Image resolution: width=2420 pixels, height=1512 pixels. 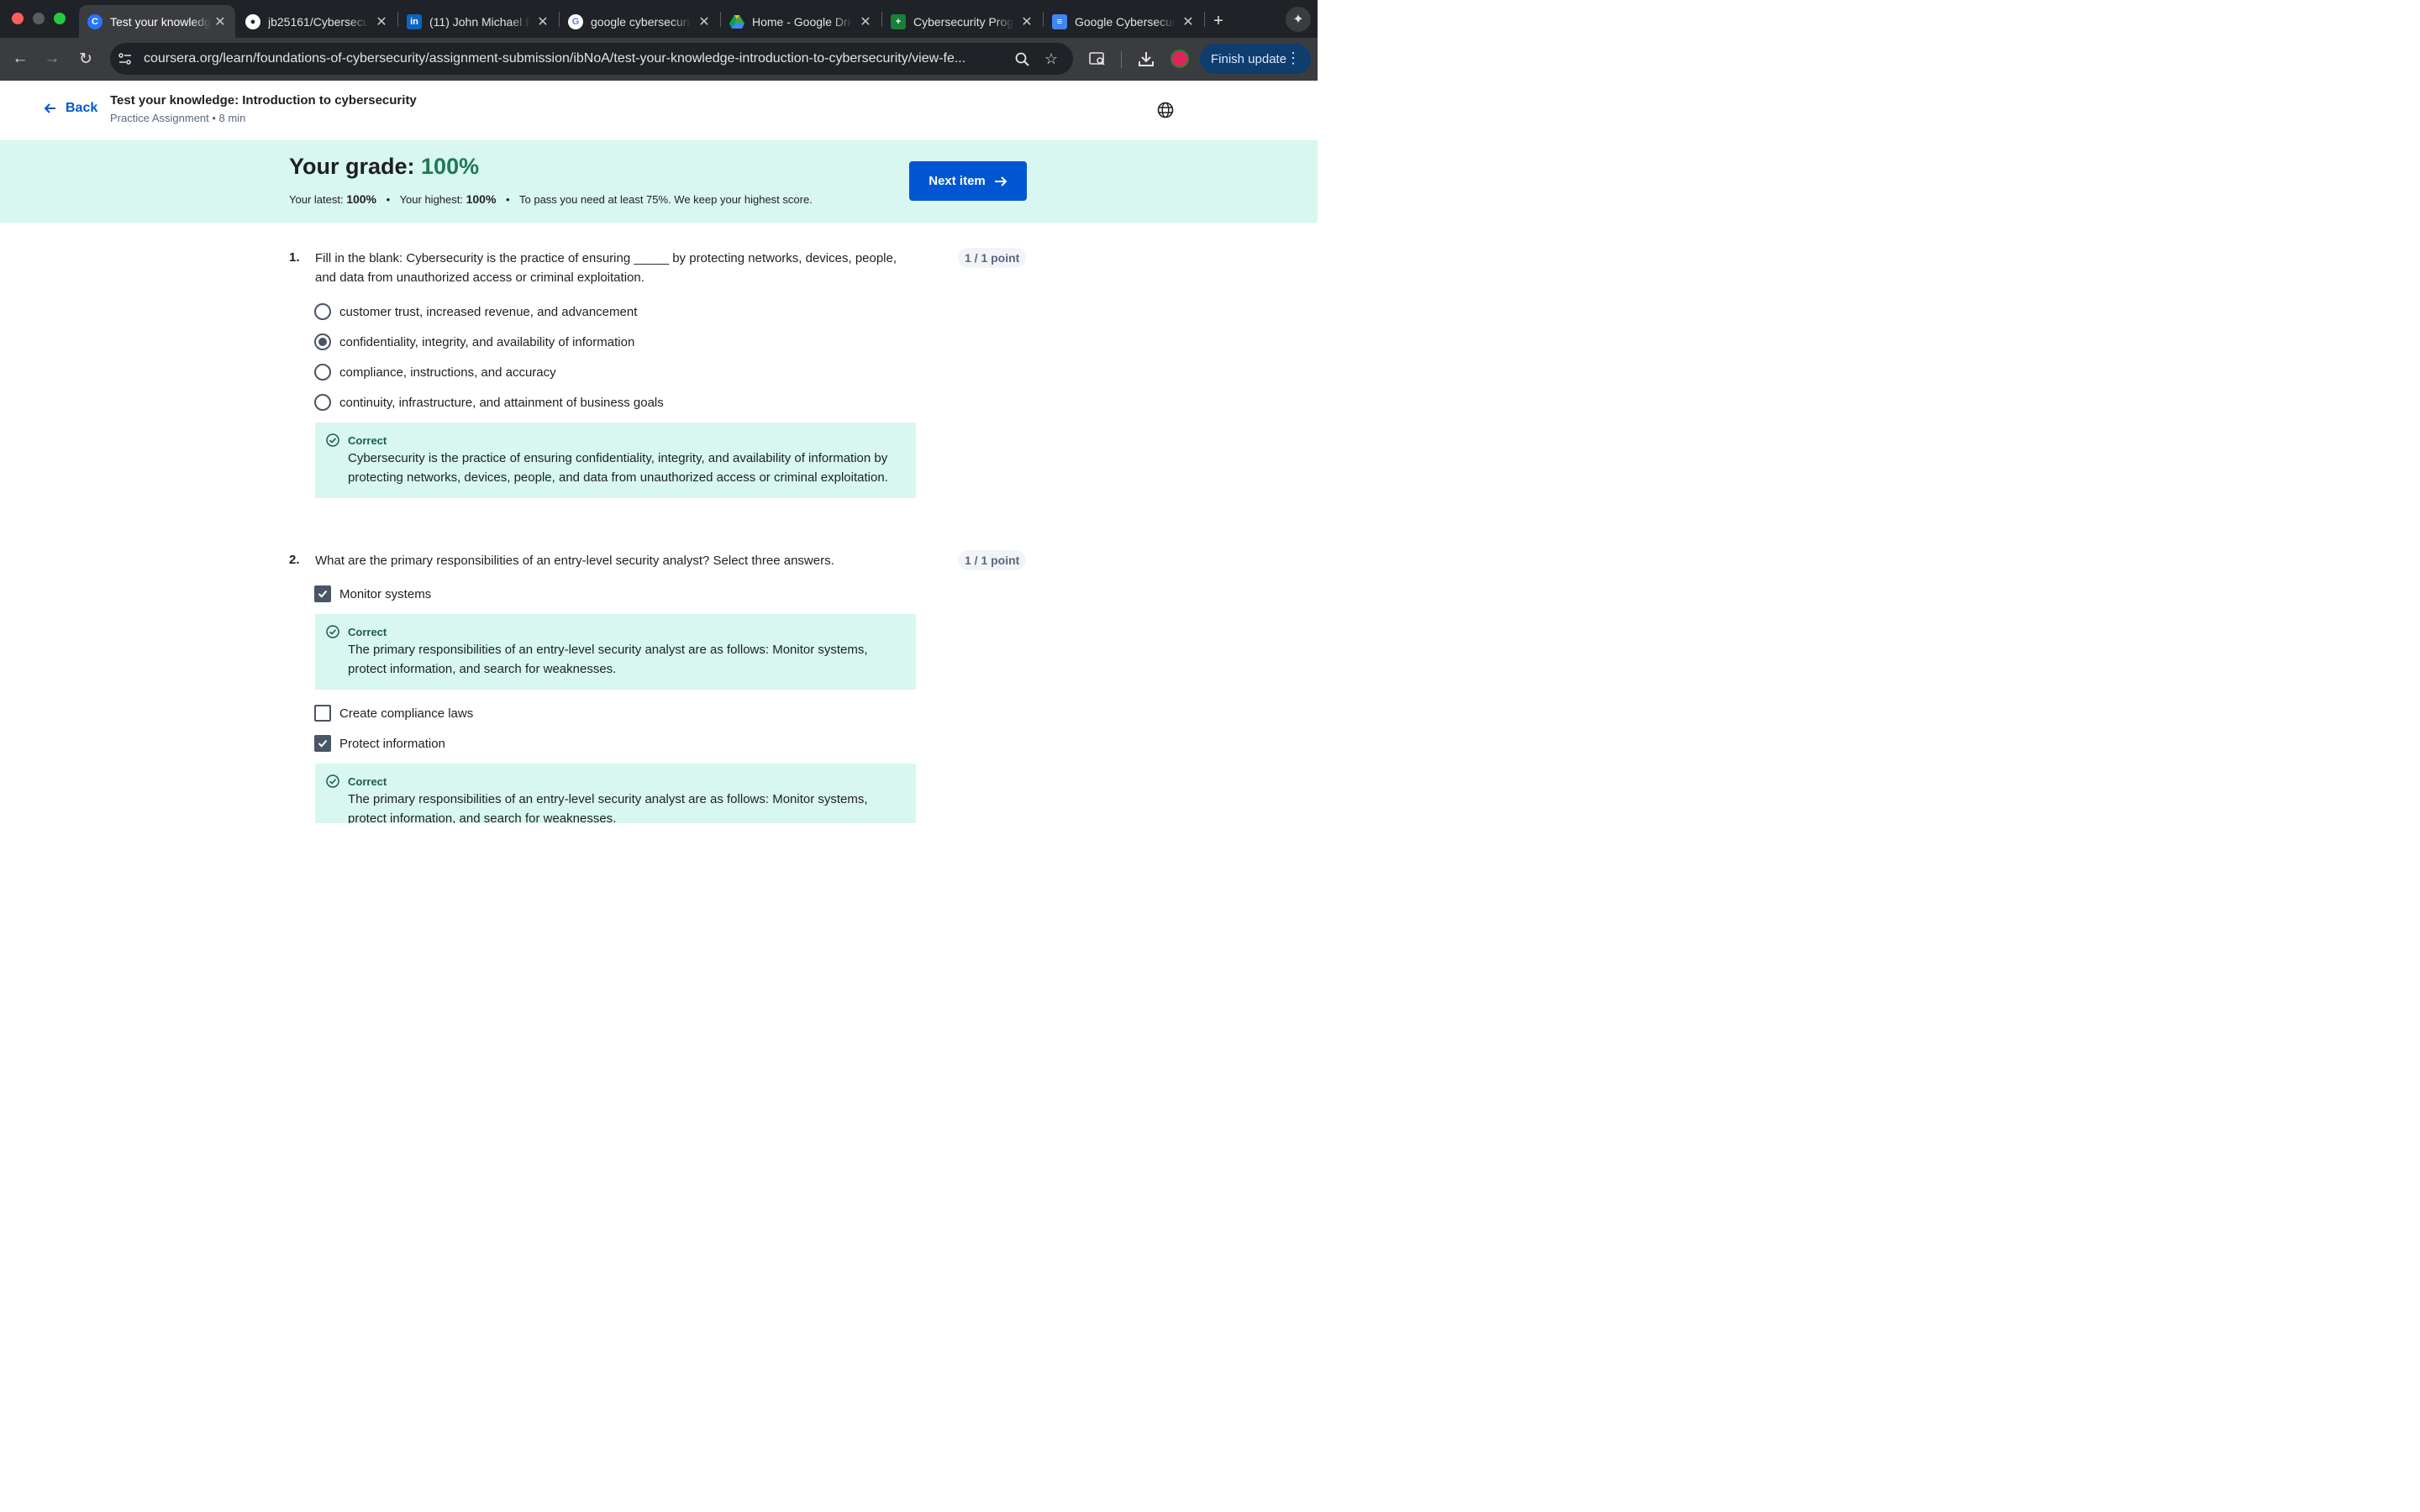 What do you see at coordinates (1097, 59) in the screenshot?
I see `tab-search-icon` at bounding box center [1097, 59].